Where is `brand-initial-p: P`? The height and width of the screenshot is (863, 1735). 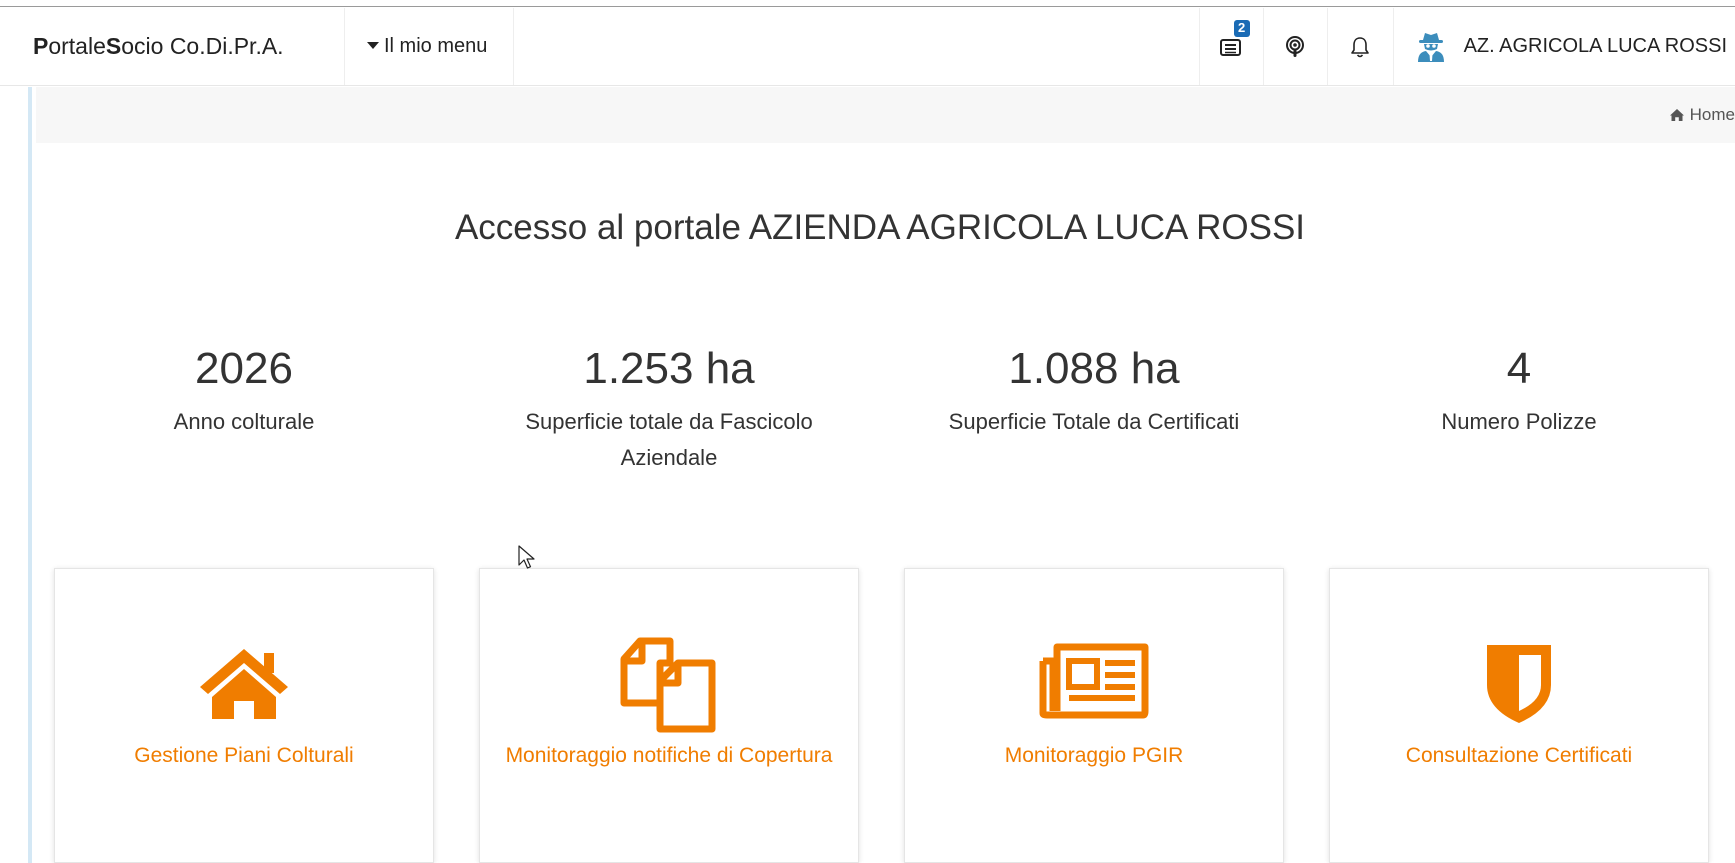
brand-initial-p: P is located at coordinates (41, 46).